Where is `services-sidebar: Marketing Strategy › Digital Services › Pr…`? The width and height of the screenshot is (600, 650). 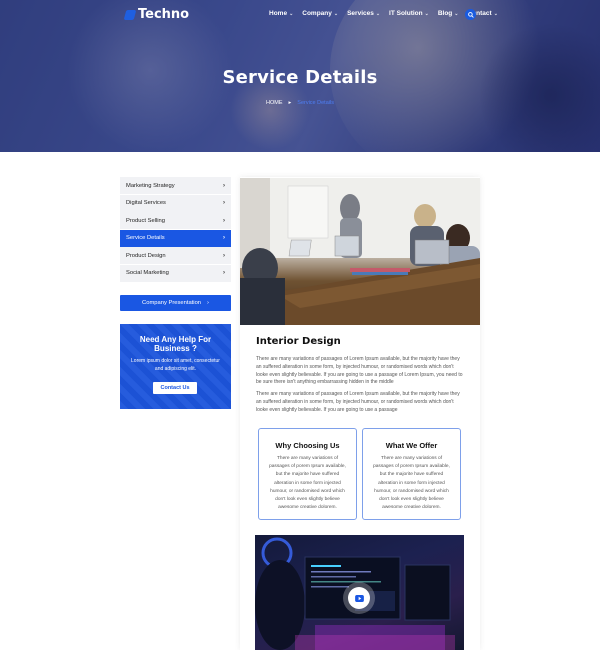 services-sidebar: Marketing Strategy › Digital Services › Pr… is located at coordinates (175, 229).